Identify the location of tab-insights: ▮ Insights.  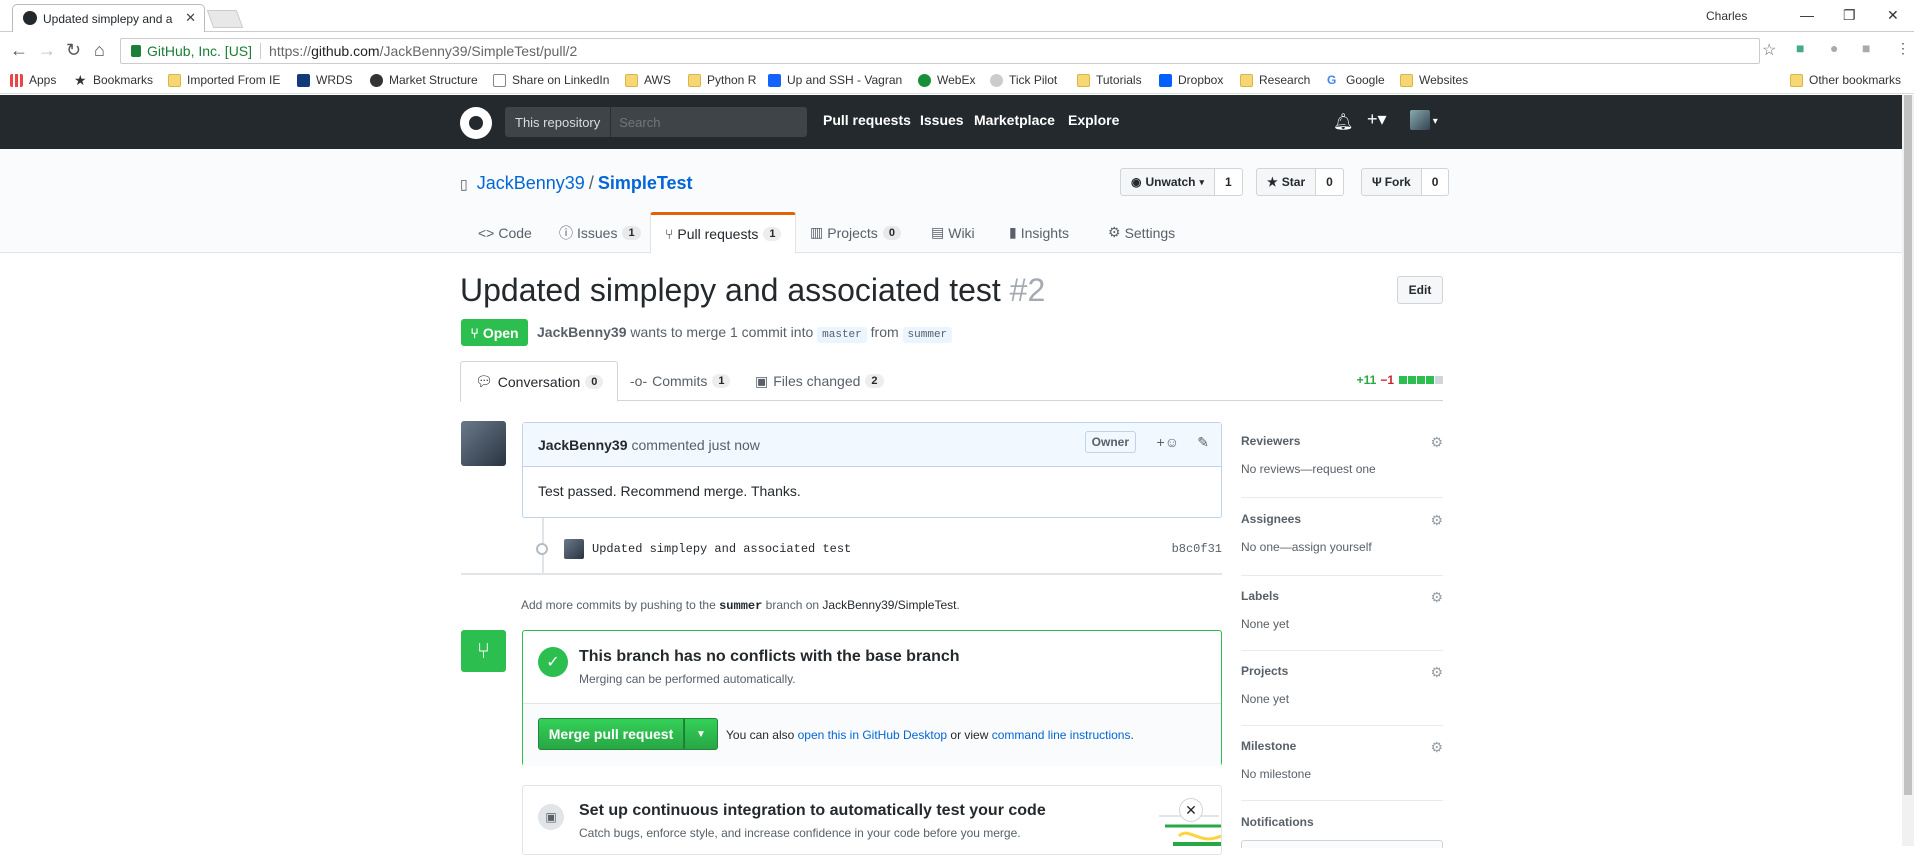
(1039, 232).